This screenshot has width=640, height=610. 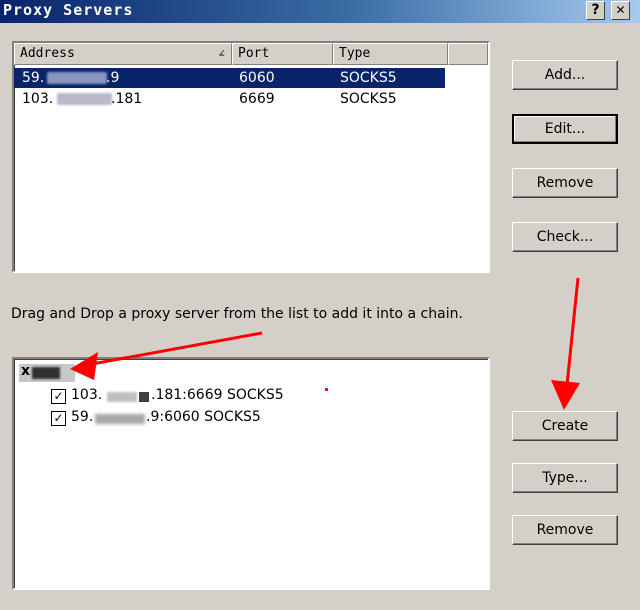 I want to click on remove-chain-button: Remove, so click(x=565, y=530).